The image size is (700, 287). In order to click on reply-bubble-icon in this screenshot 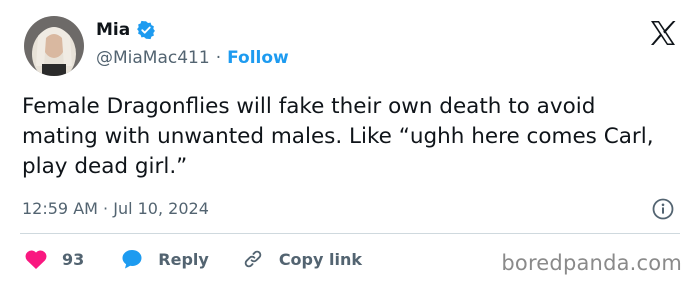, I will do `click(132, 259)`.